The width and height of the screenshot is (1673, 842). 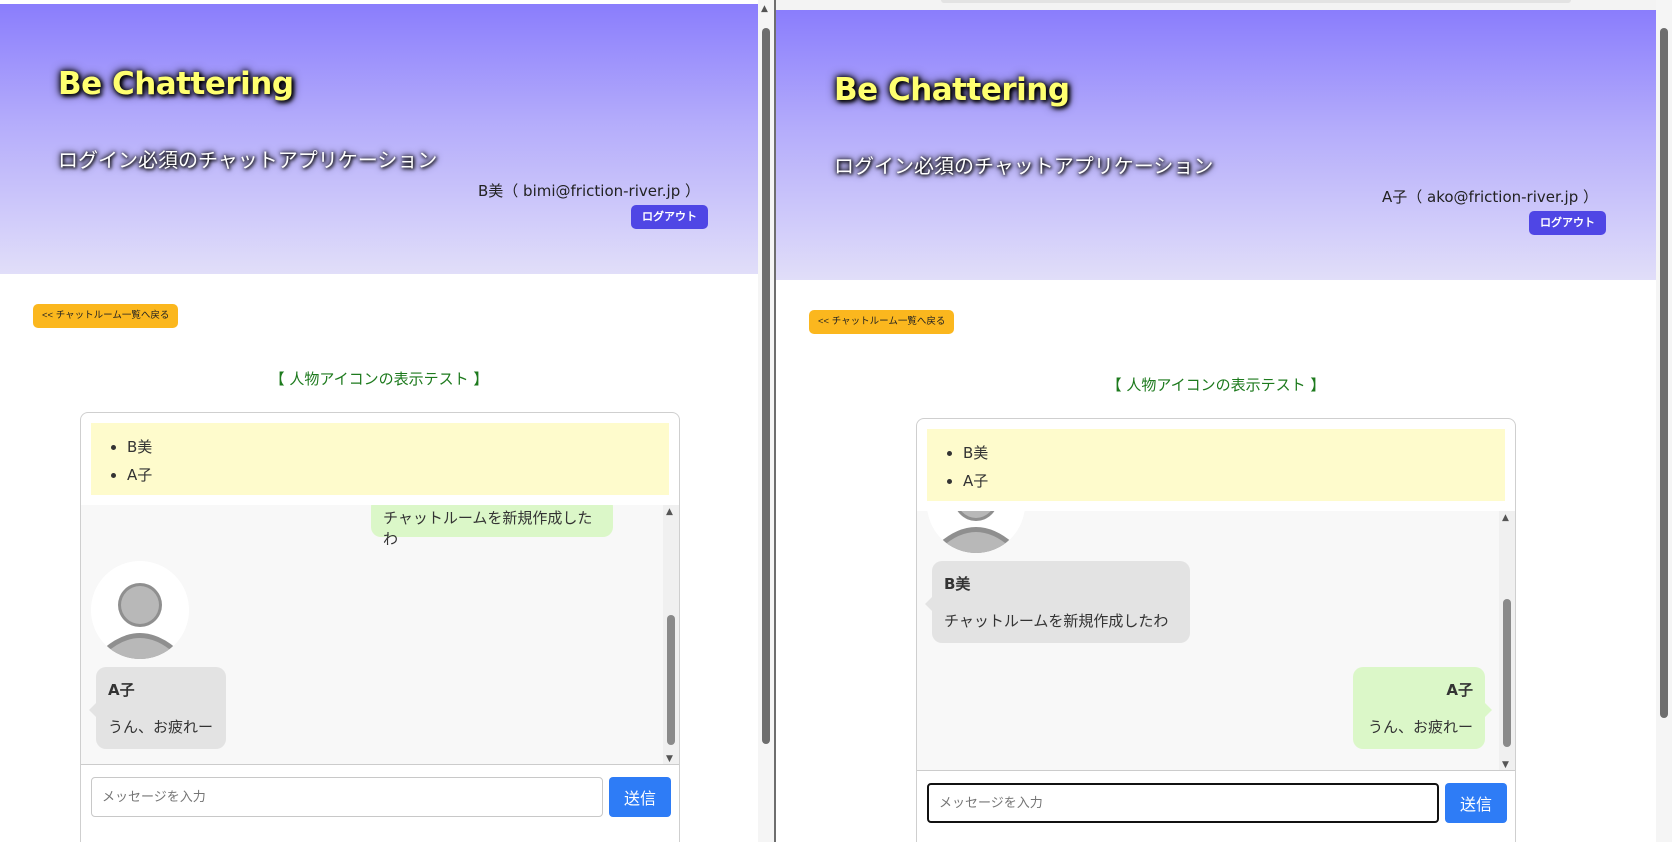 I want to click on page-scrollbar: ▲, so click(x=766, y=421).